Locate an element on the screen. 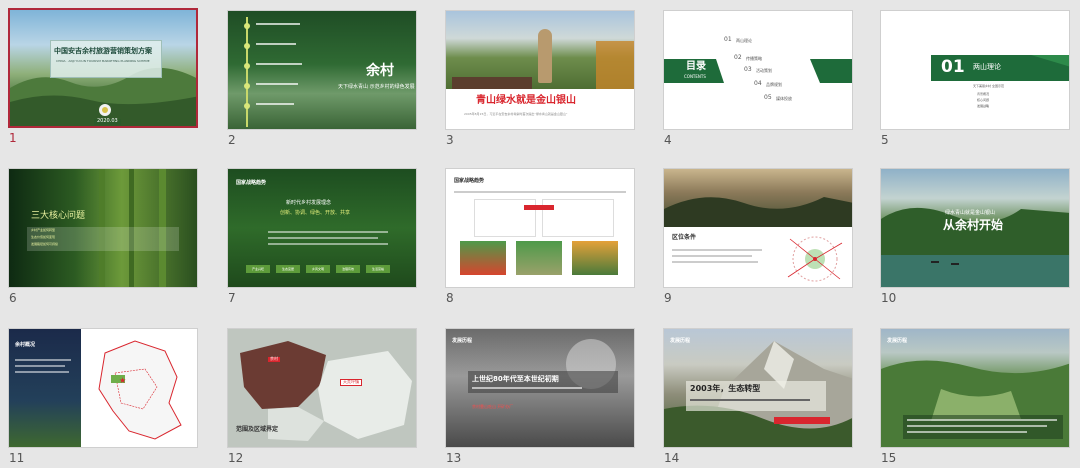 Image resolution: width=1080 pixels, height=468 pixels. slide-8-preview: 国家战略趋势 is located at coordinates (540, 228).